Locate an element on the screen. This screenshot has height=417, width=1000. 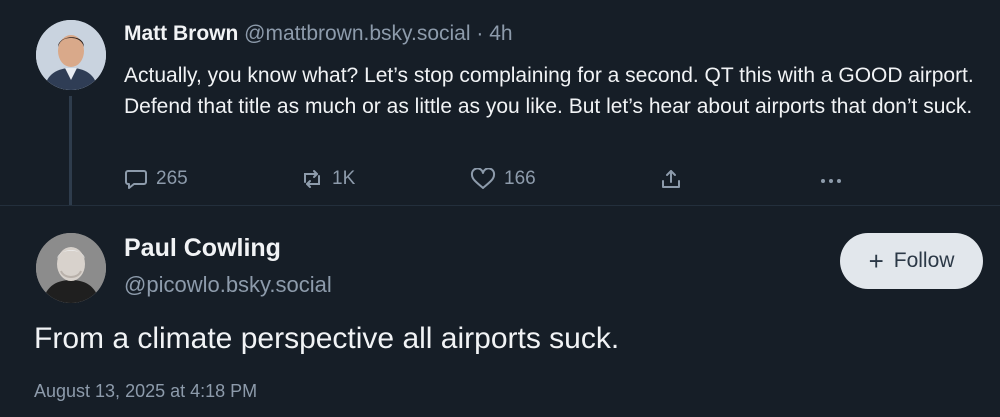
share-icon is located at coordinates (671, 179).